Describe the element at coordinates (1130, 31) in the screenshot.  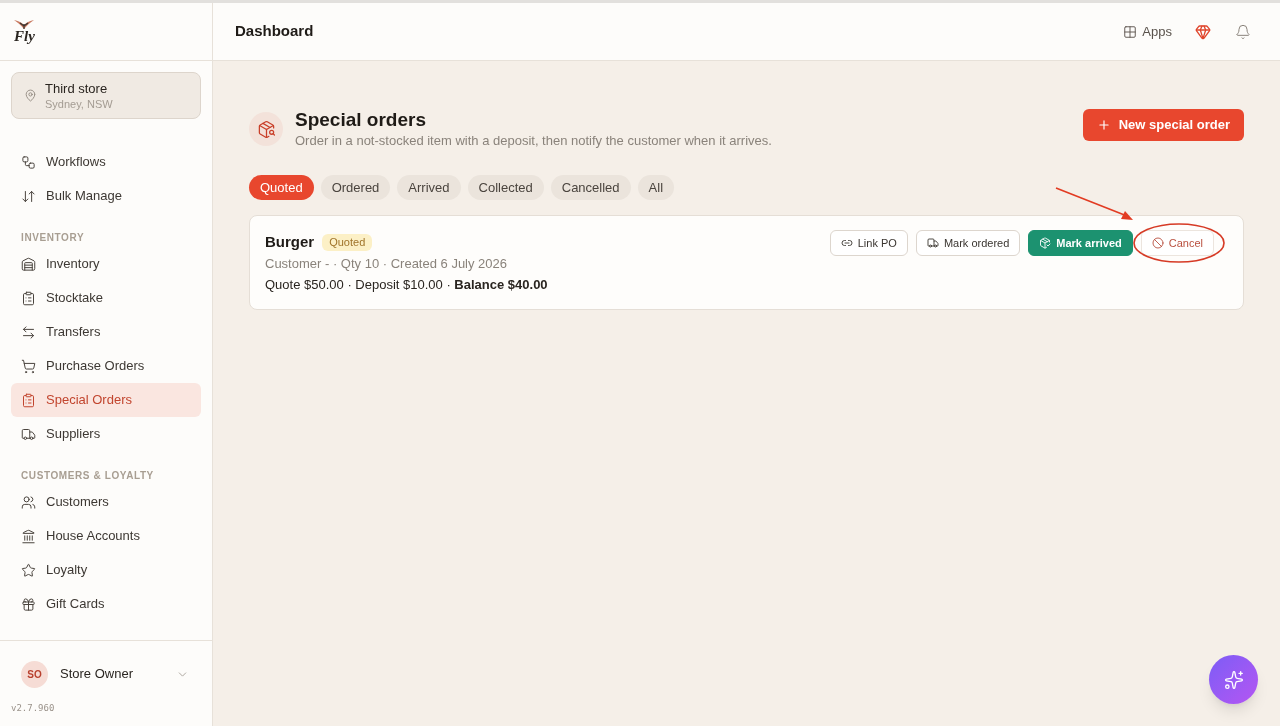
I see `grid-icon` at that location.